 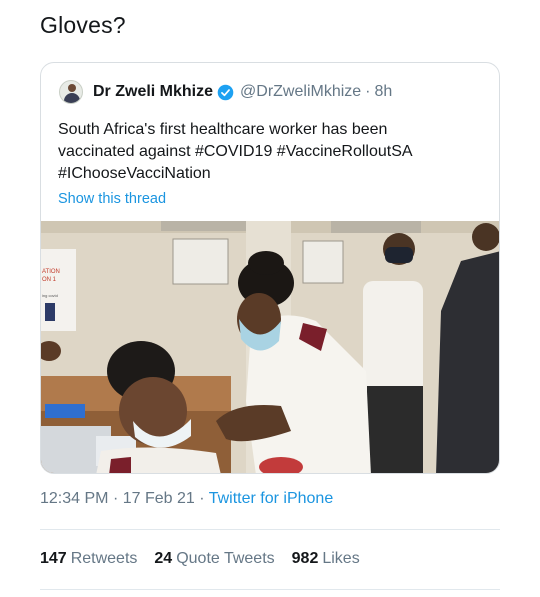 I want to click on retweets-stat: 147 Retweets, so click(x=88, y=559).